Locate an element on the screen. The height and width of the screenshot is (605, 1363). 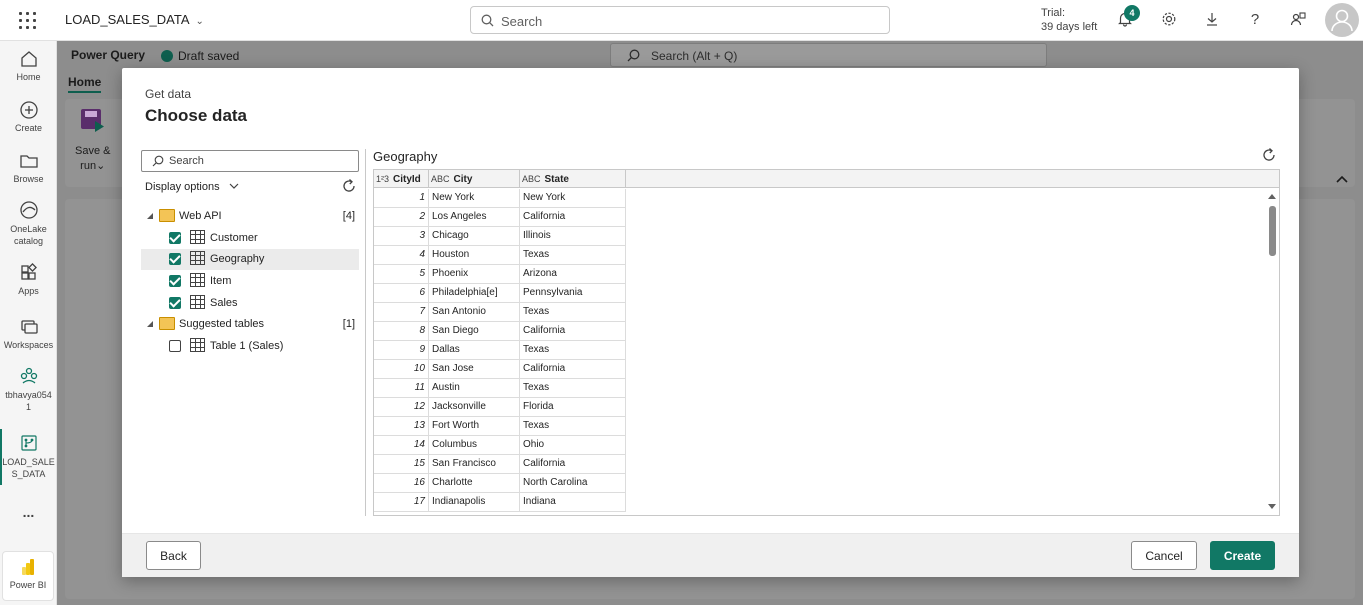
nav-workspaces: Workspaces is located at coordinates (28, 333).